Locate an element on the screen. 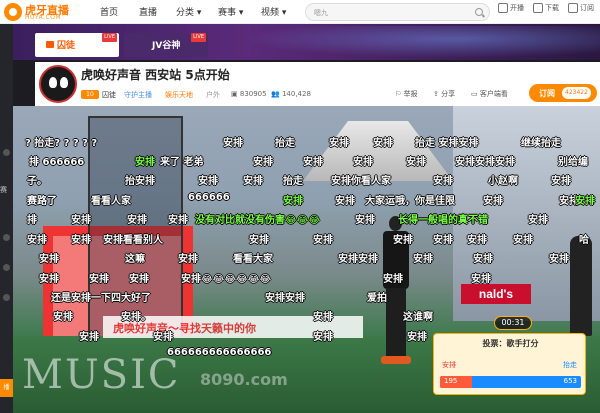 The image size is (600, 413). danmaku-comment: 继续抬走 is located at coordinates (541, 143).